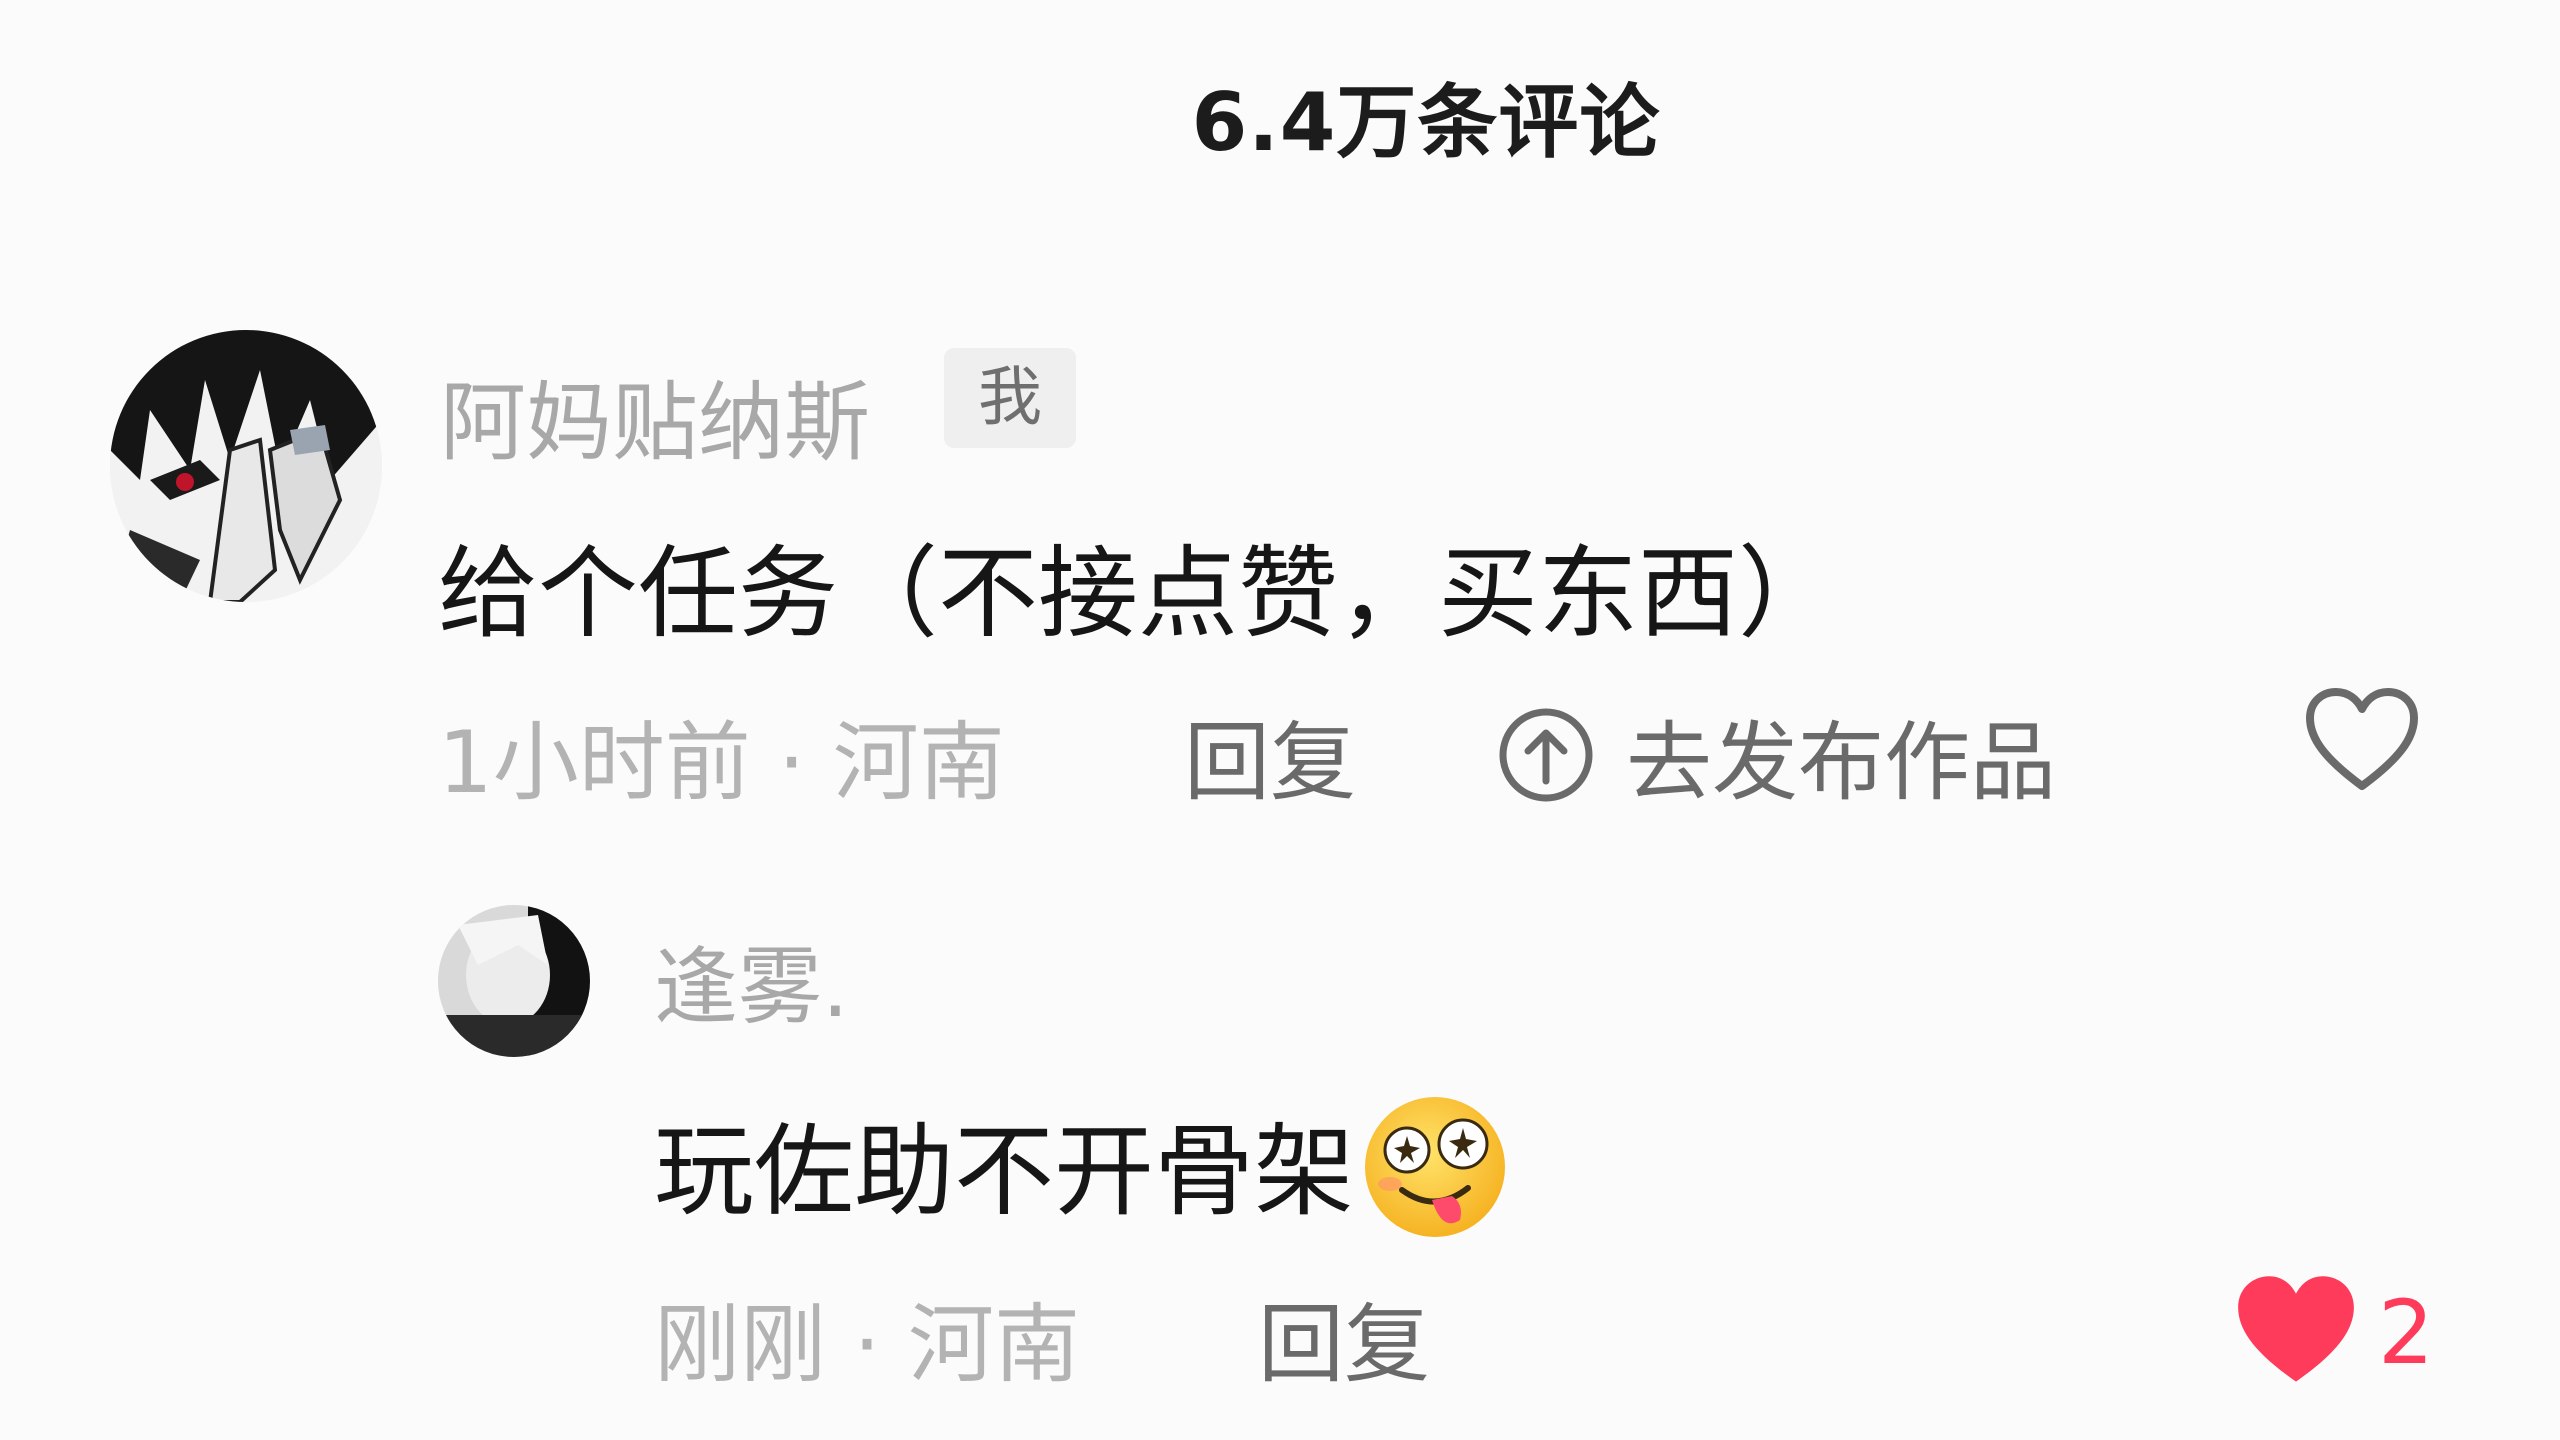 The width and height of the screenshot is (2560, 1440). Describe the element at coordinates (1841, 763) in the screenshot. I see `publish-work-label: 去发布作品` at that location.